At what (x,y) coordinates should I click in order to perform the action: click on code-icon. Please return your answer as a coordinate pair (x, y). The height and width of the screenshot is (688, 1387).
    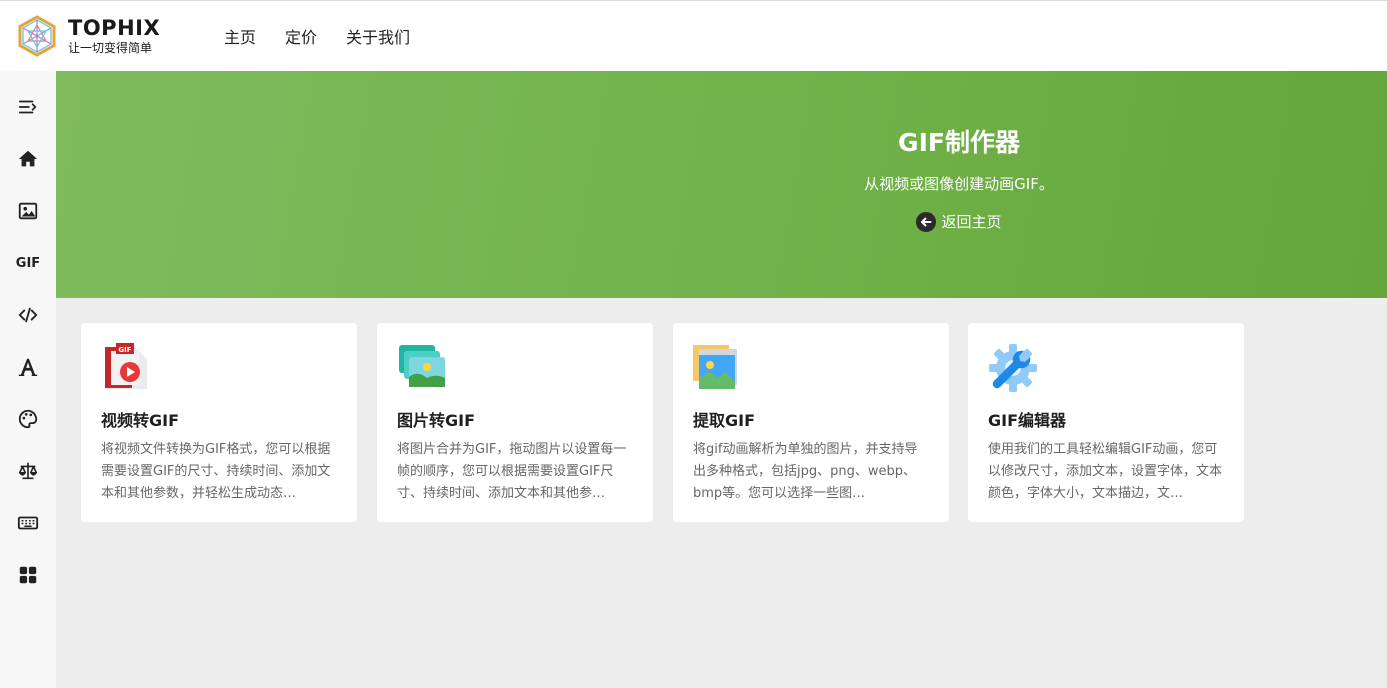
    Looking at the image, I should click on (28, 315).